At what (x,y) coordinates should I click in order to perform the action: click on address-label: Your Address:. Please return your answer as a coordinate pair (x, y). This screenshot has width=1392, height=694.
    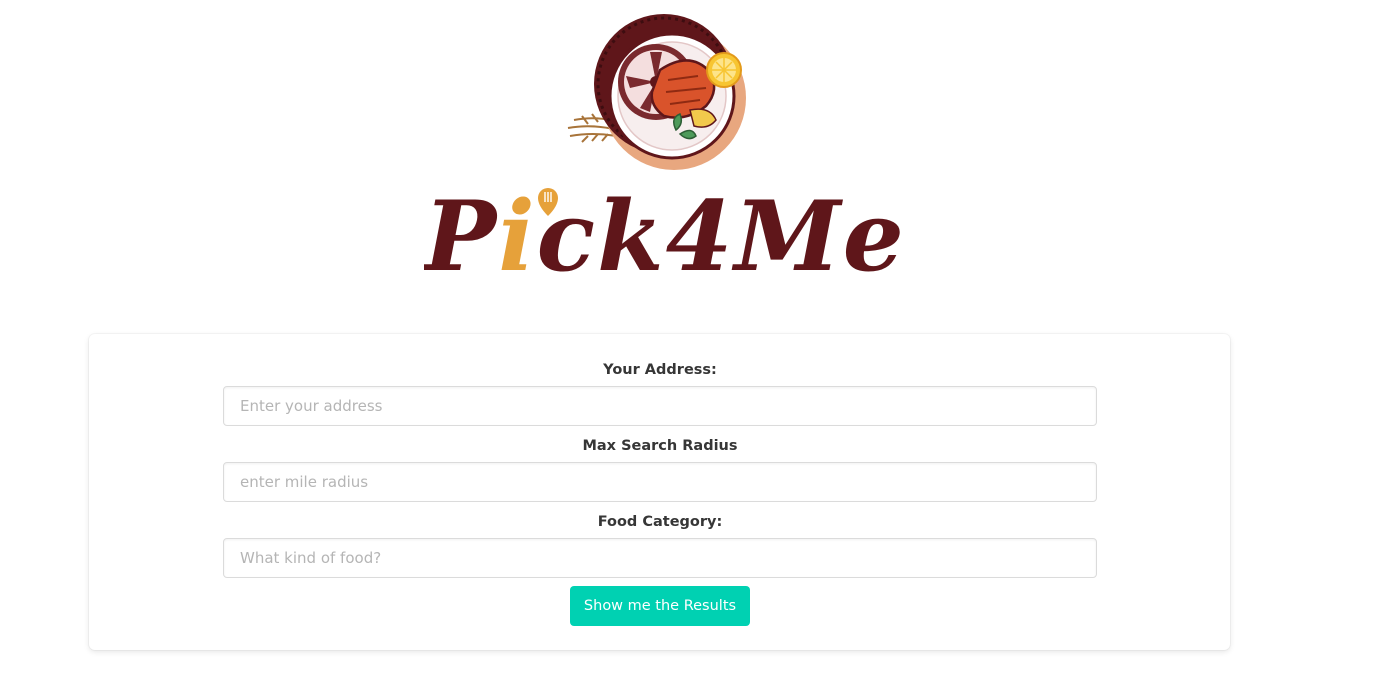
    Looking at the image, I should click on (660, 370).